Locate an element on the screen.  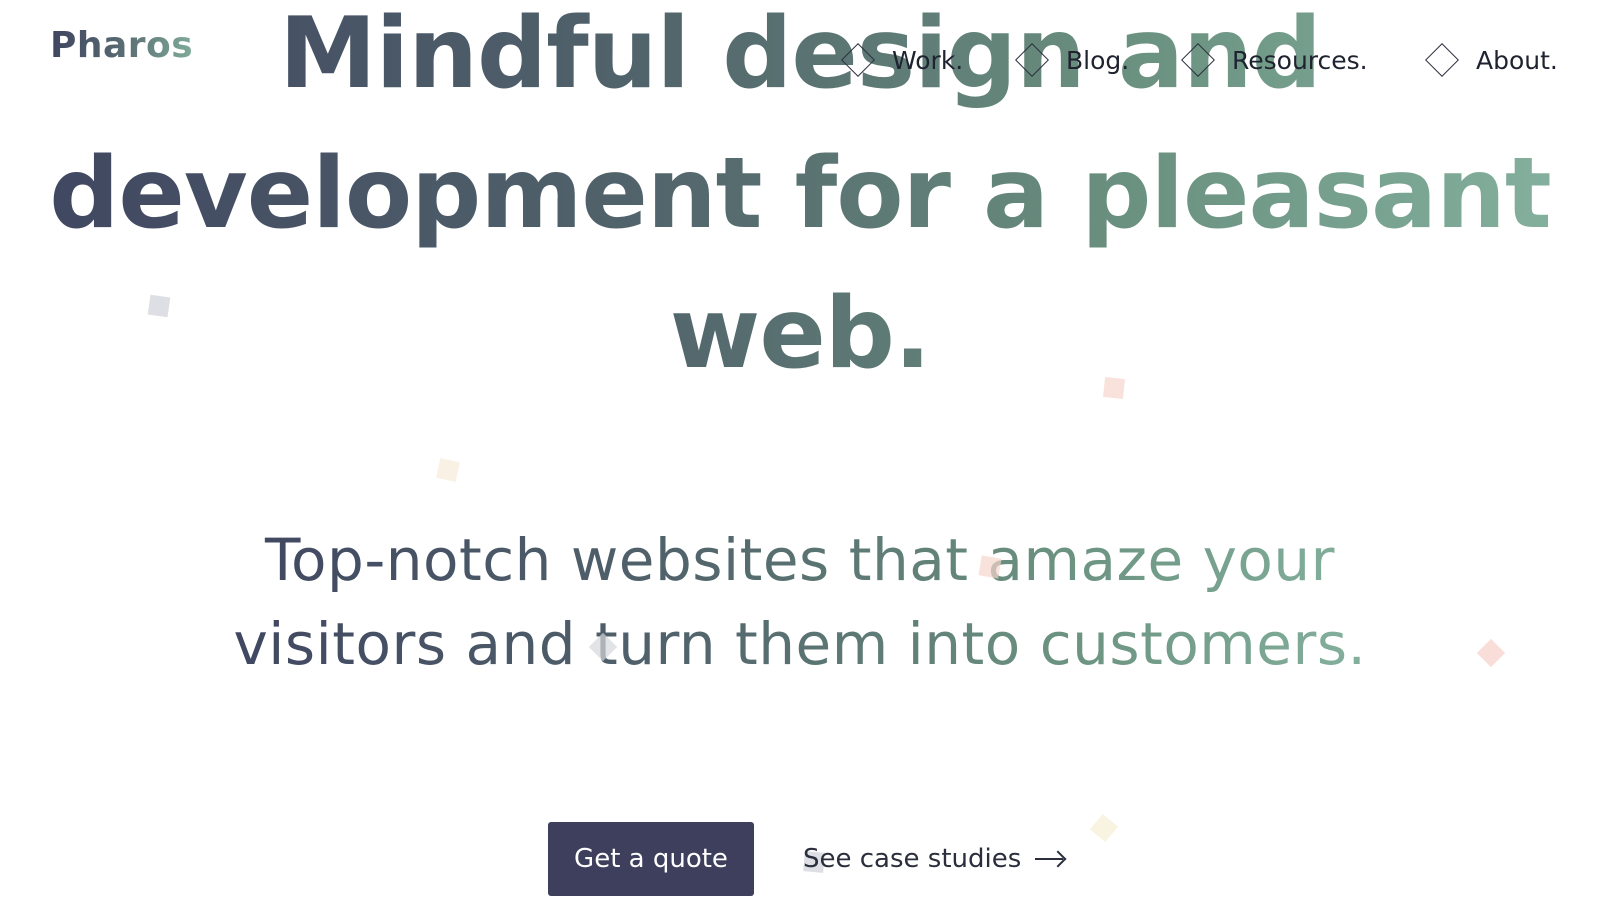
nav-item-resources: Resources. is located at coordinates (1274, 60).